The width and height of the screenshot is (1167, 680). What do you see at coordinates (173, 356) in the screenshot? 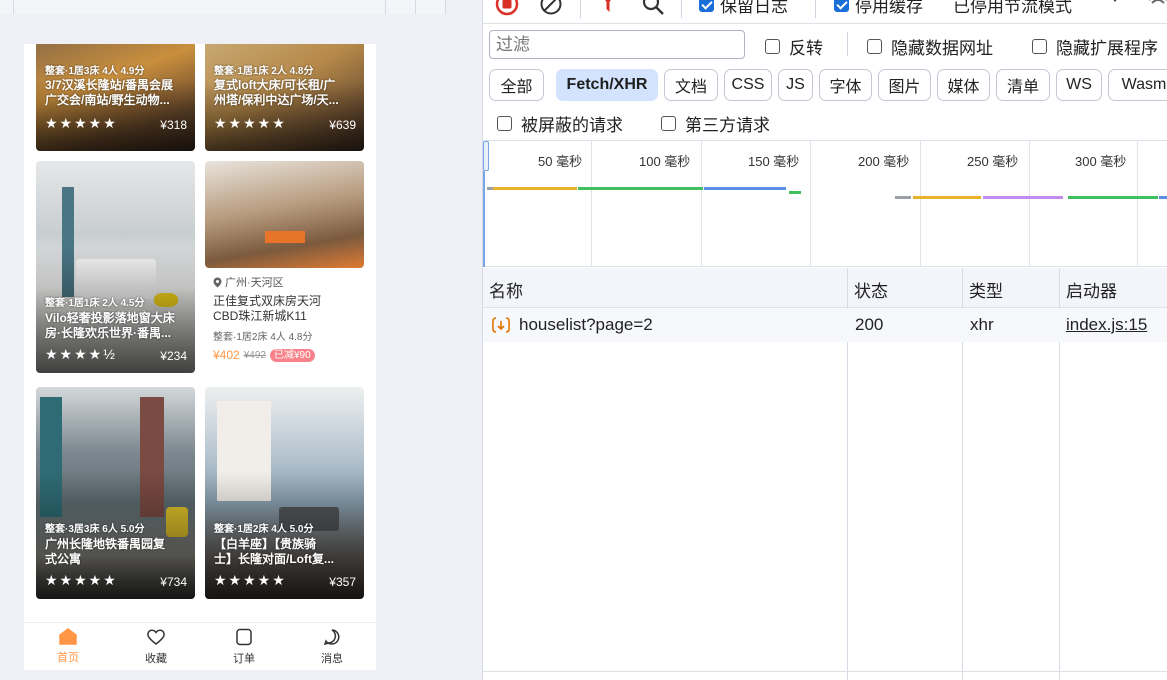
I see `house-price: ¥234` at bounding box center [173, 356].